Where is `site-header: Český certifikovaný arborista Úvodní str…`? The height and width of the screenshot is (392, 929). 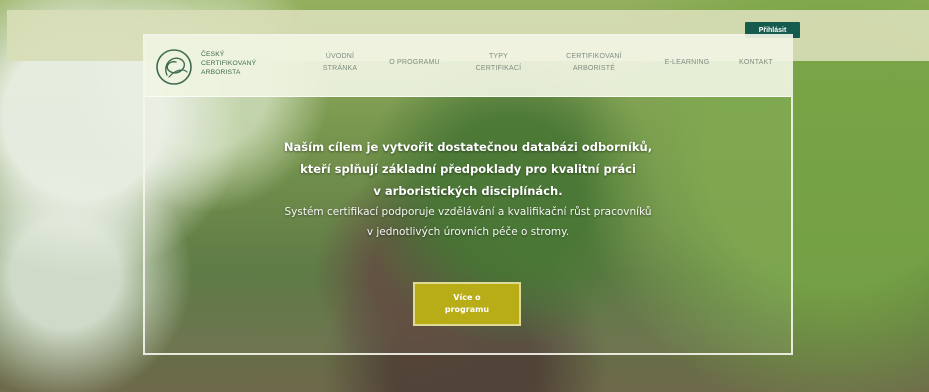
site-header: Český certifikovaný arborista Úvodní str… is located at coordinates (468, 66).